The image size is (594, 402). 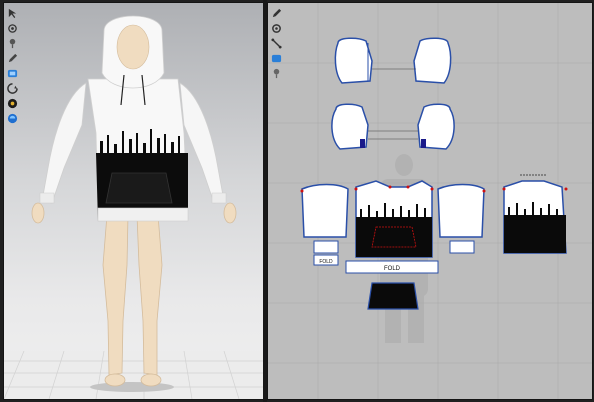 I want to click on pattern-hem-band: FOLD, so click(x=392, y=267).